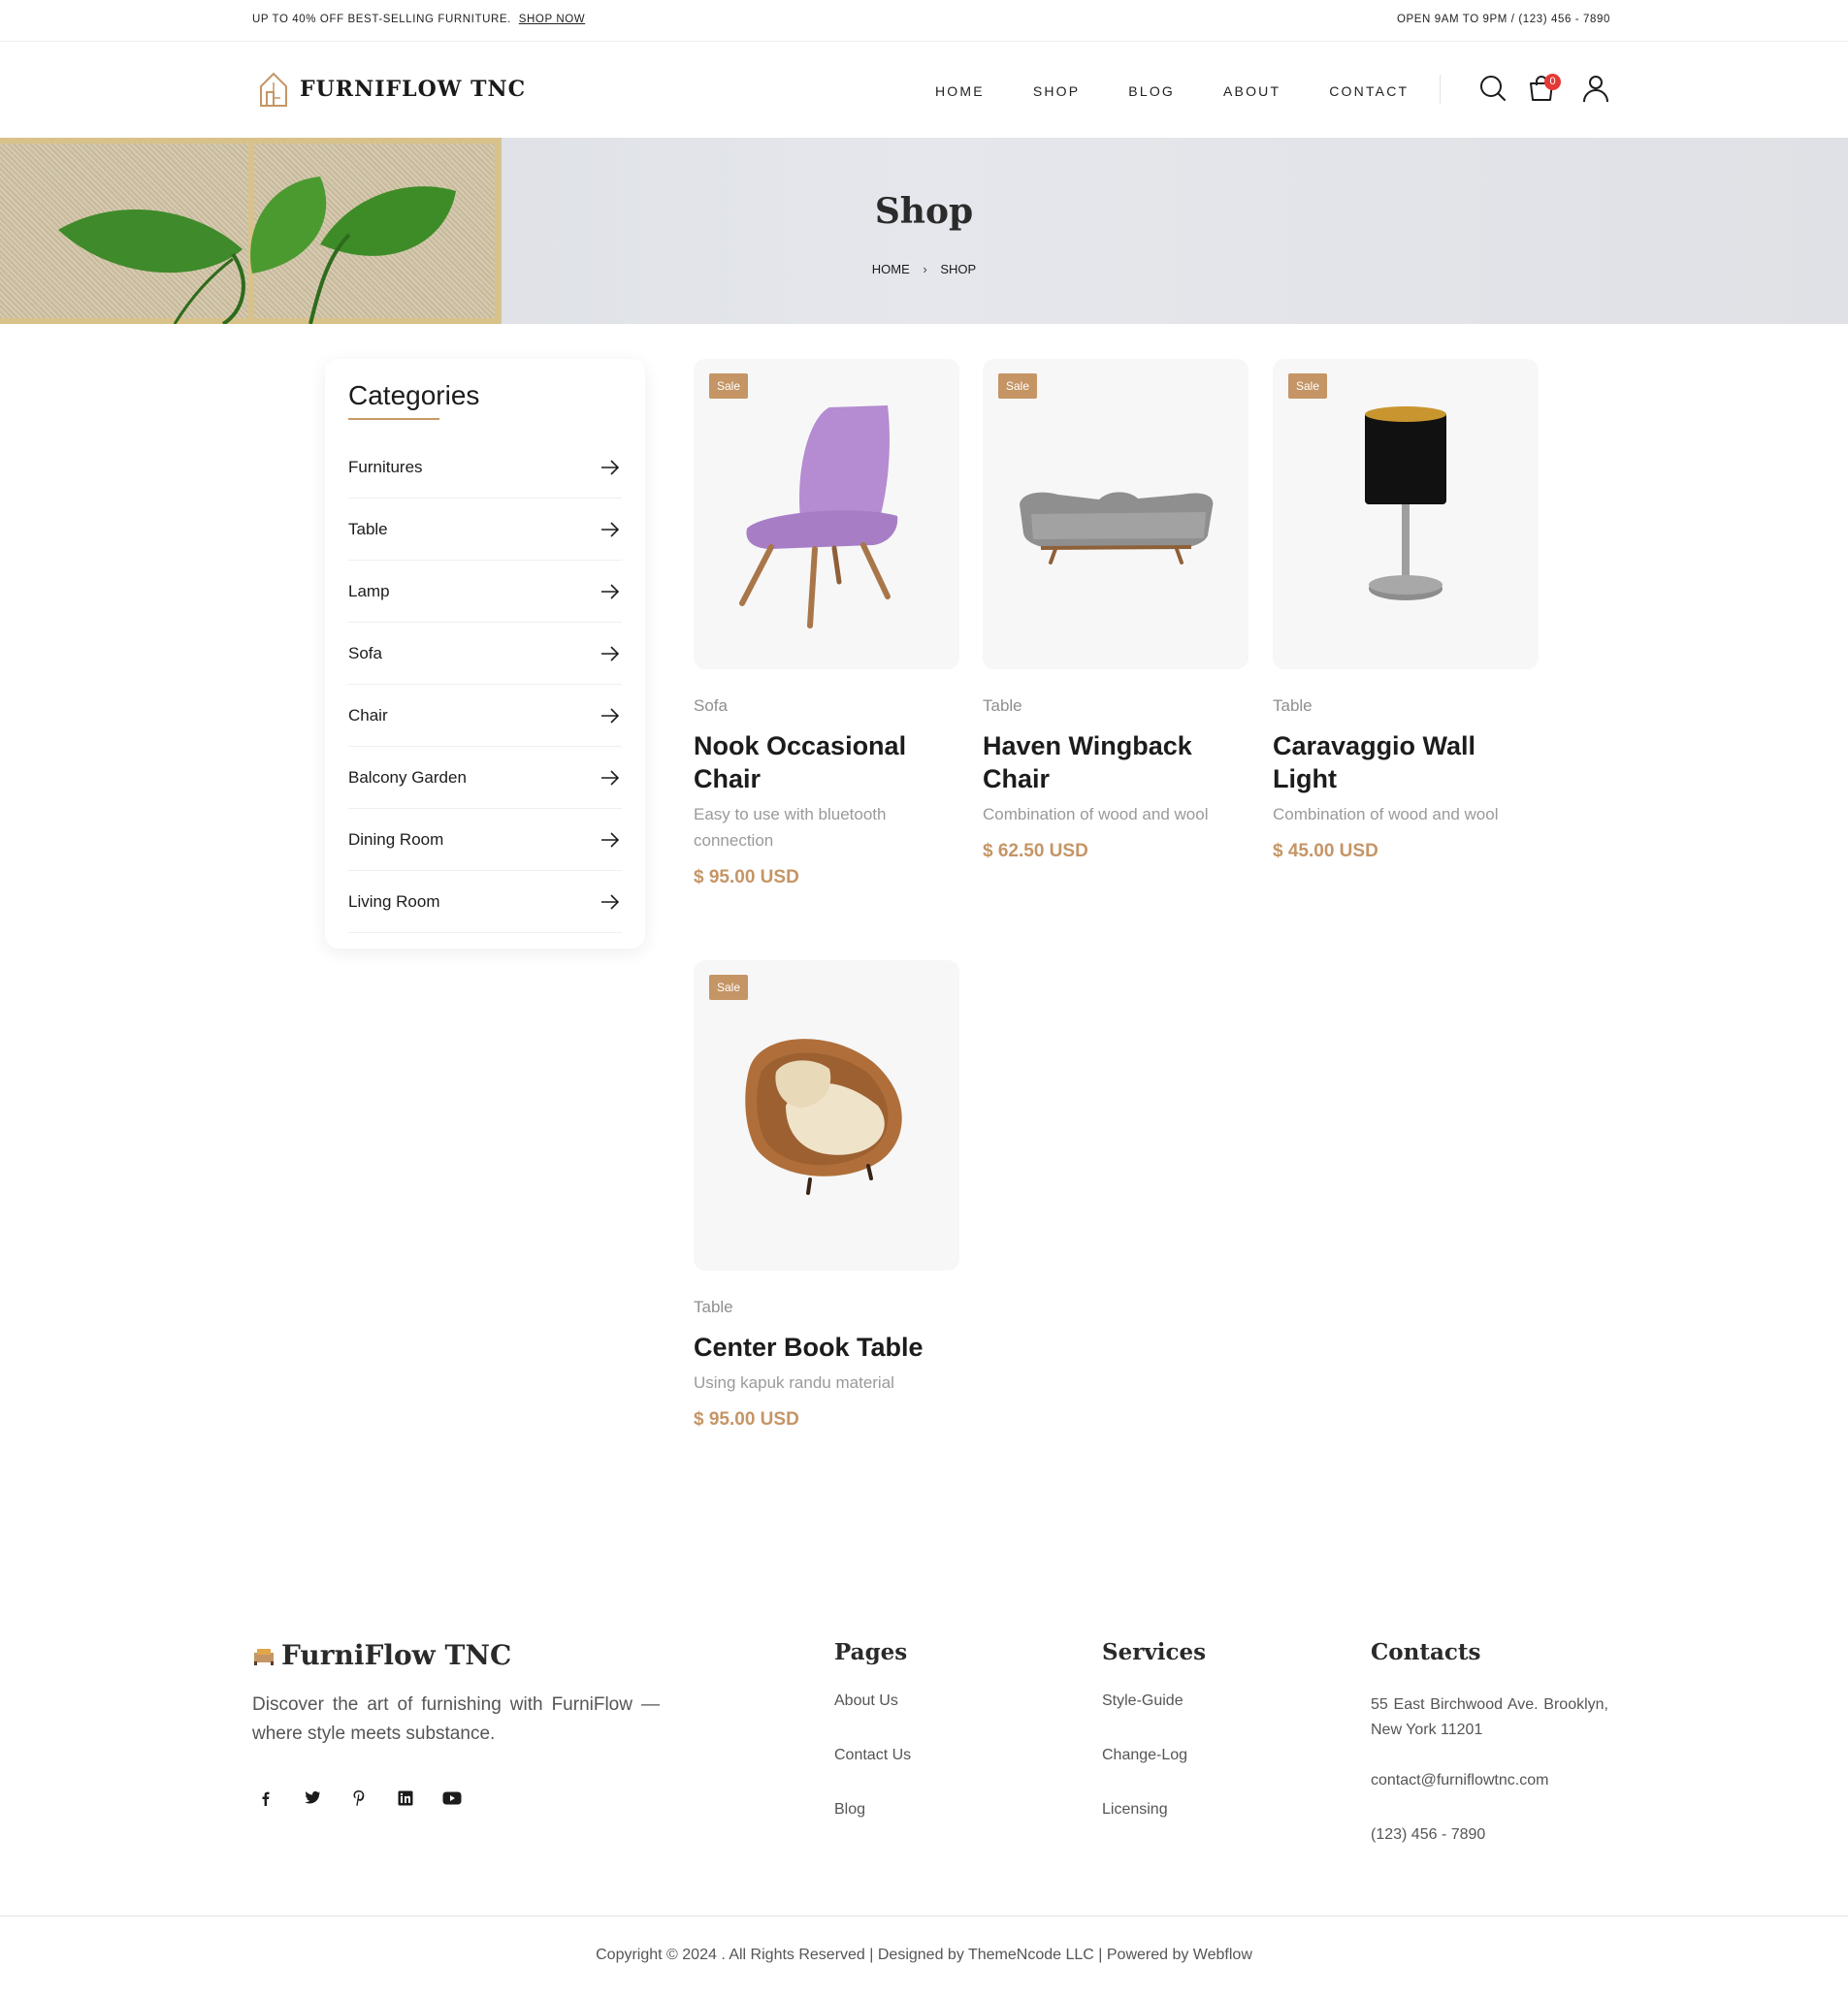  Describe the element at coordinates (1405, 503) in the screenshot. I see `table-lamp-icon` at that location.